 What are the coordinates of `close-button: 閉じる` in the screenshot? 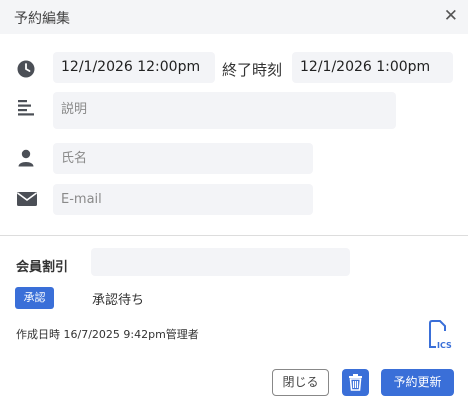 It's located at (300, 382).